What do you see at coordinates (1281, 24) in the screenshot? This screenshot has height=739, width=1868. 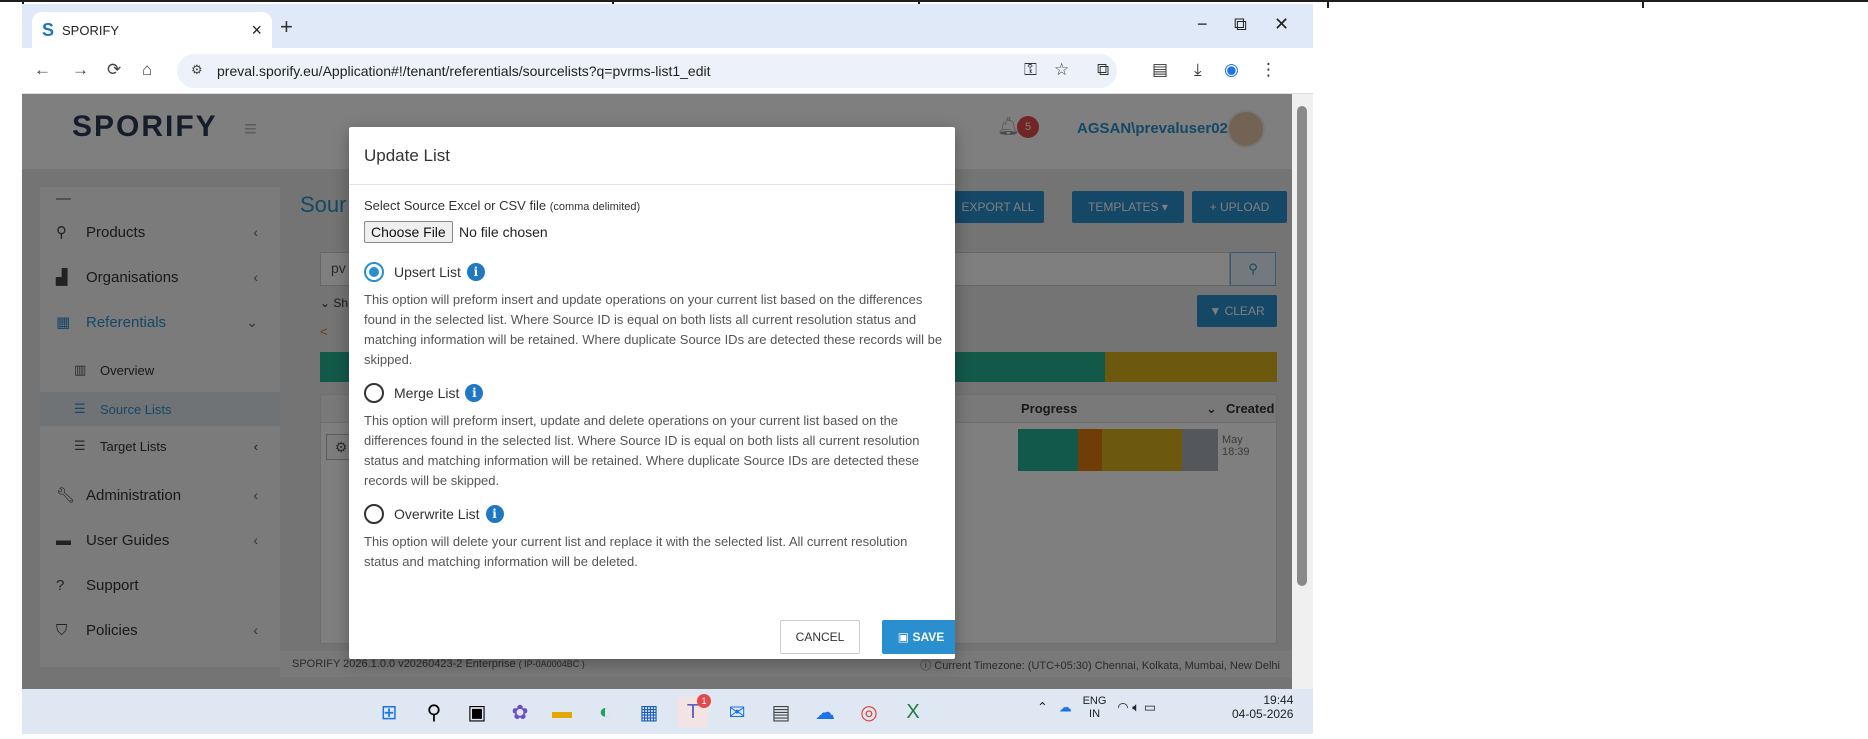 I see `close-window-button: ✕` at bounding box center [1281, 24].